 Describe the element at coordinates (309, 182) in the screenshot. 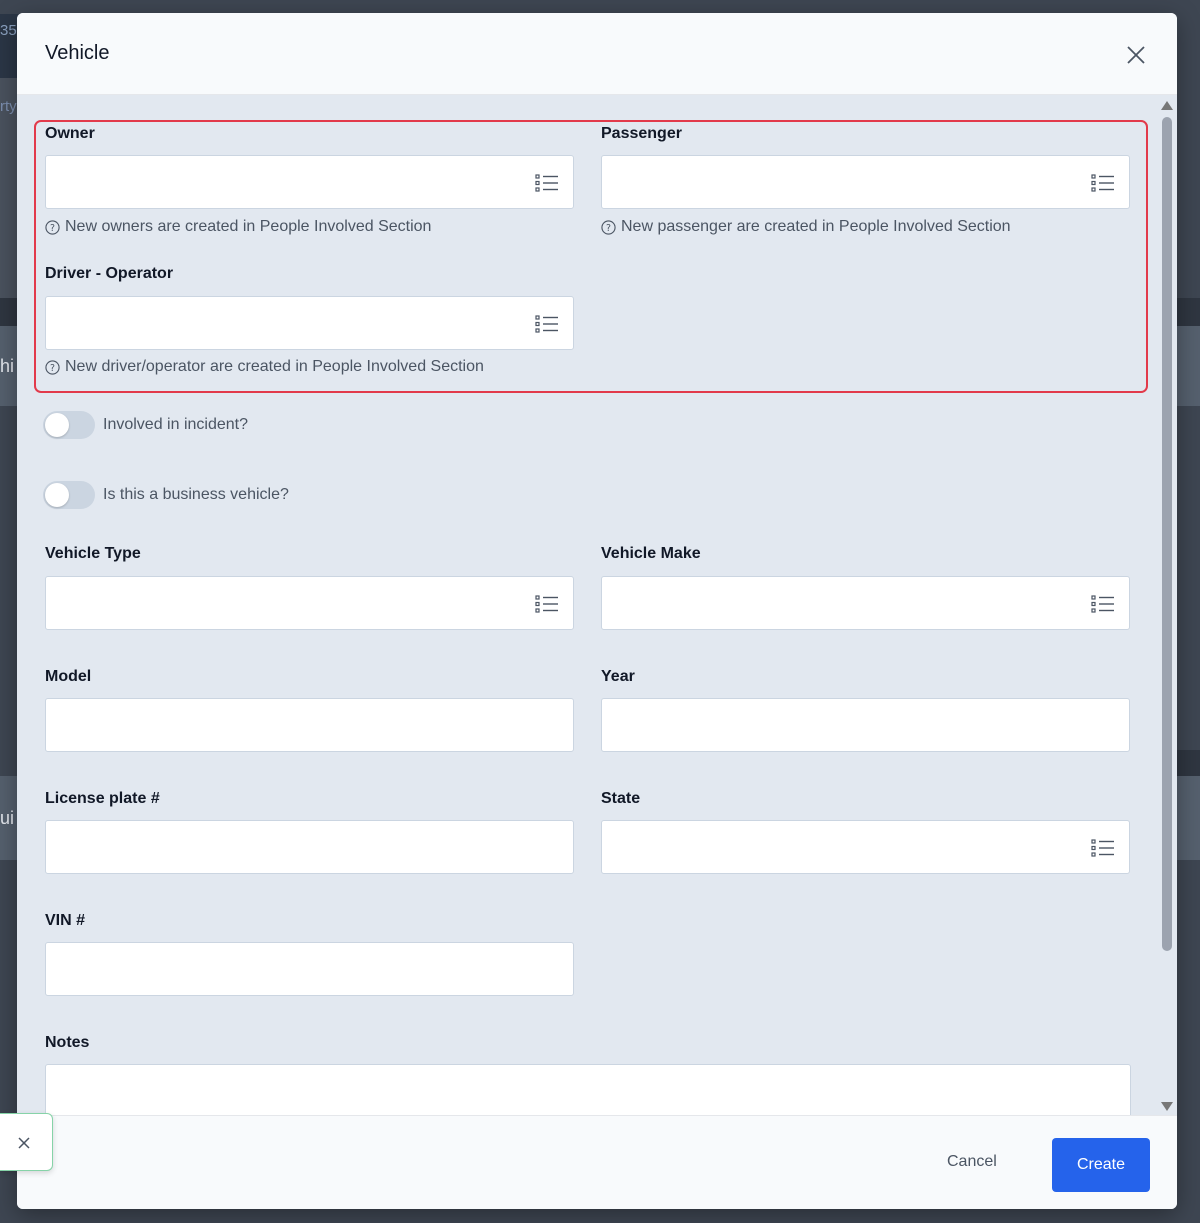

I see `owner-select` at that location.